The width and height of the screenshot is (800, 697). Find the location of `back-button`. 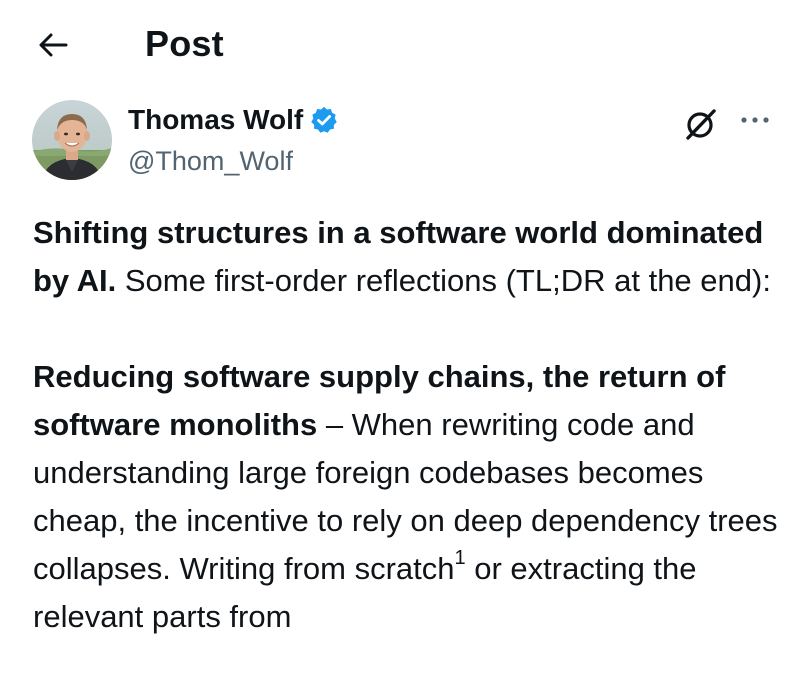

back-button is located at coordinates (53, 45).